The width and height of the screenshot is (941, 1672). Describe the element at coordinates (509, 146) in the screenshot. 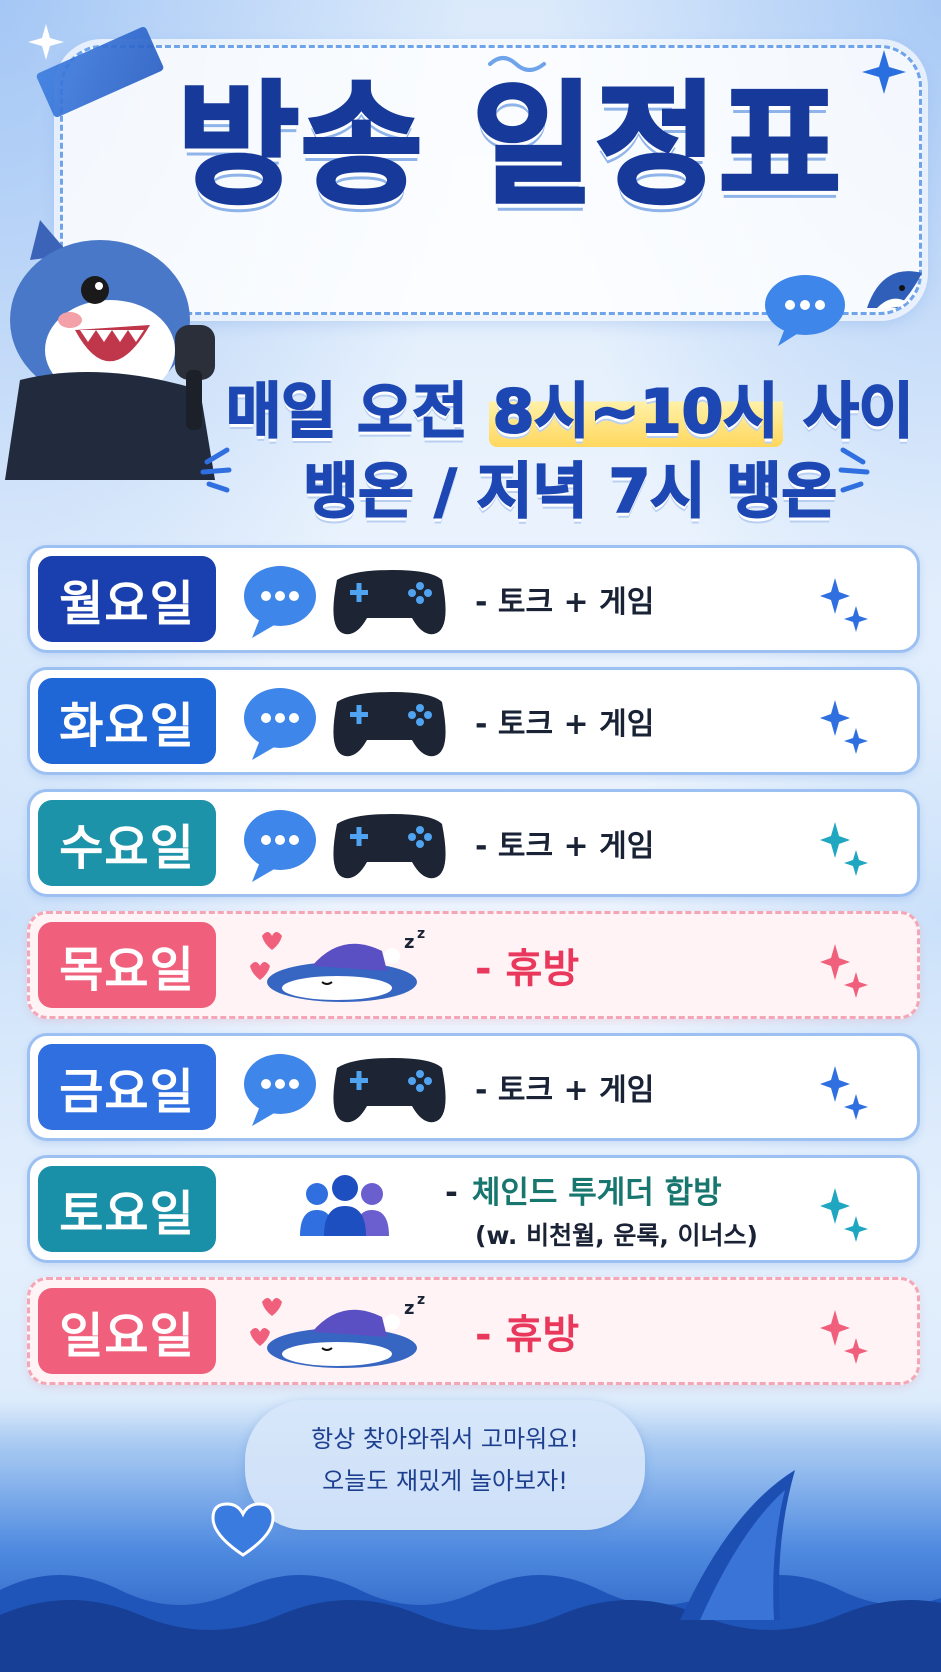

I see `page-title: 방송 일정표` at that location.